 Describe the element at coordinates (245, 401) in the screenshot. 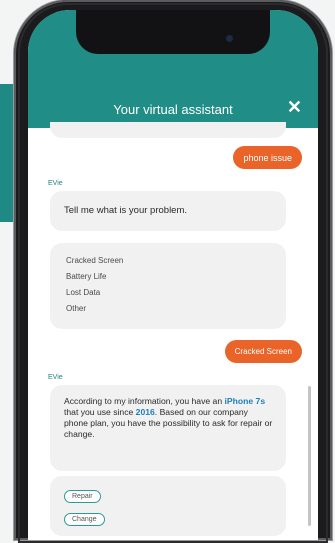

I see `info-device: iPhone 7s` at that location.